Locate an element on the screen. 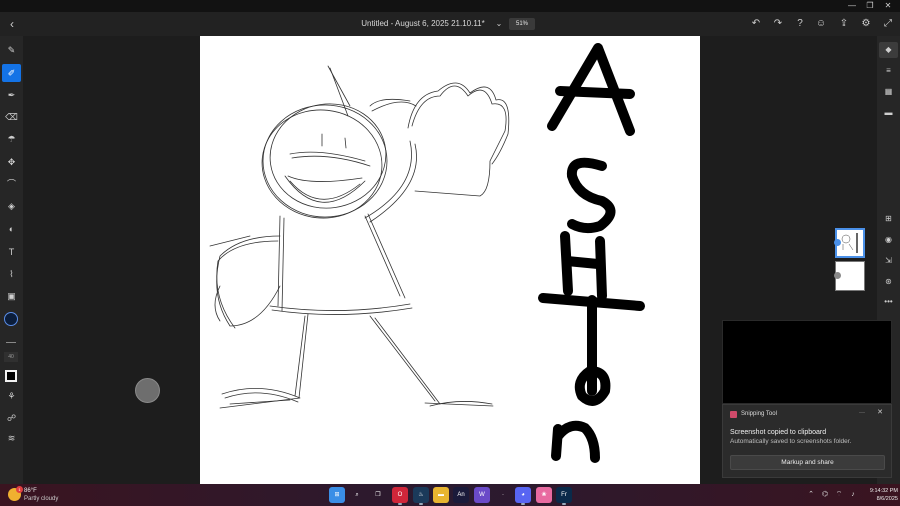 The image size is (900, 506). brush-size-value: 40 is located at coordinates (11, 357).